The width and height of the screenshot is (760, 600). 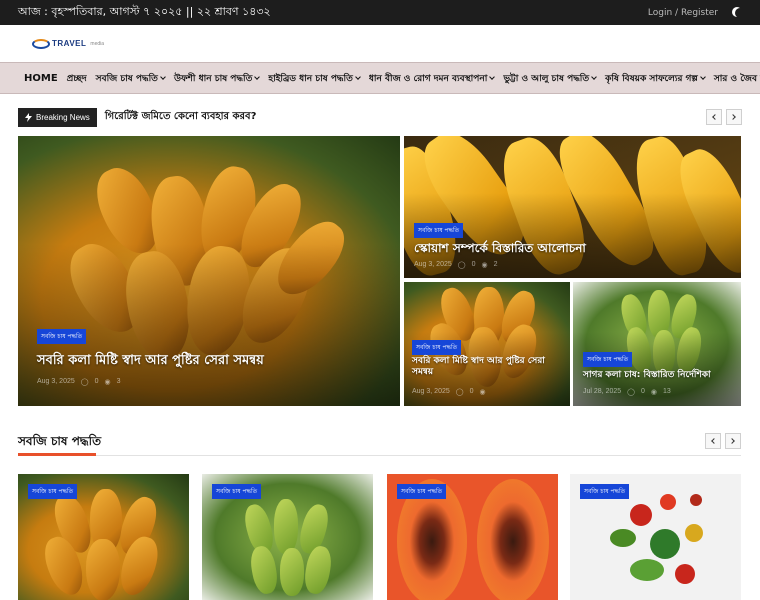 I want to click on view-count: 3, so click(x=118, y=381).